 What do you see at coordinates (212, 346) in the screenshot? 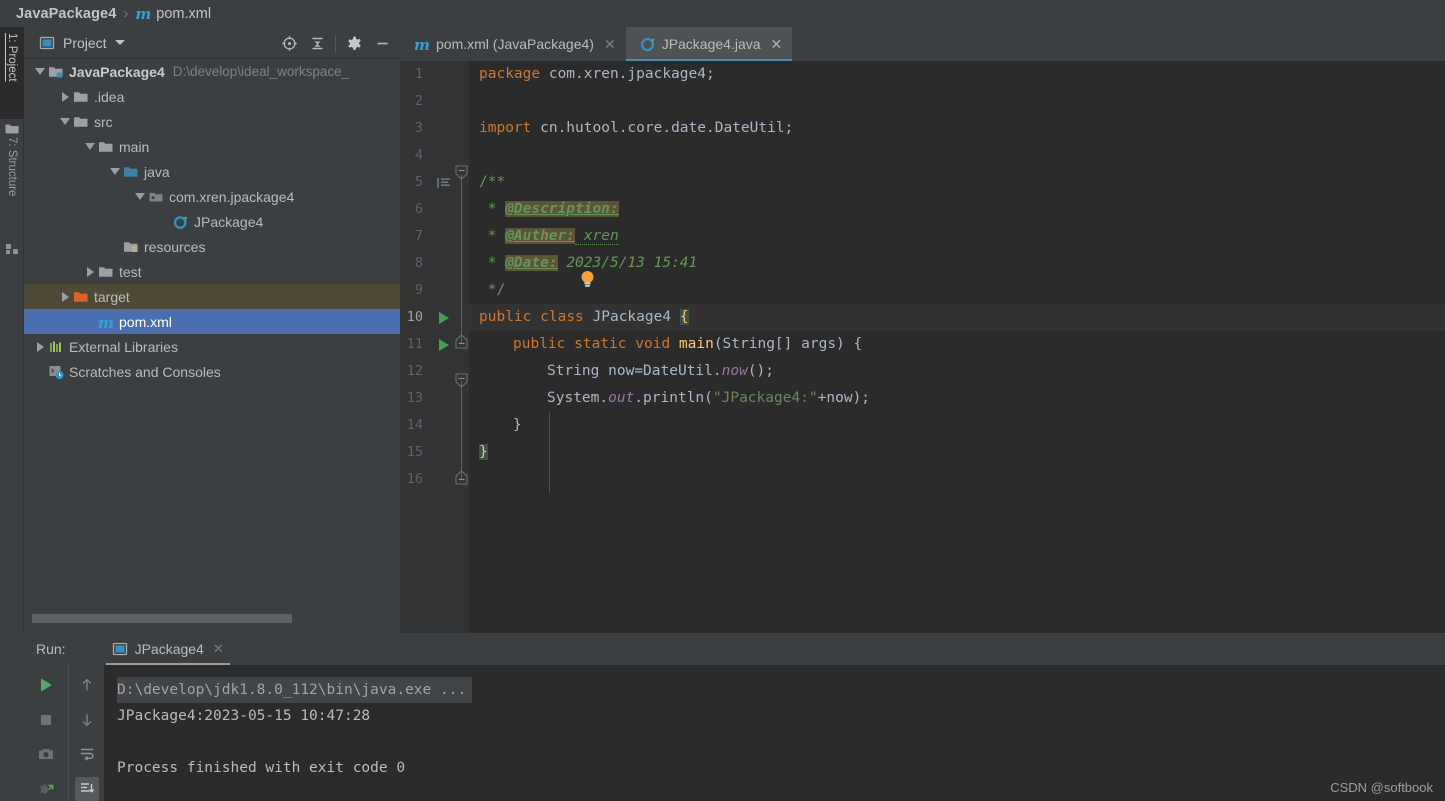
I see `tree-node-external-libraries: External Libraries` at bounding box center [212, 346].